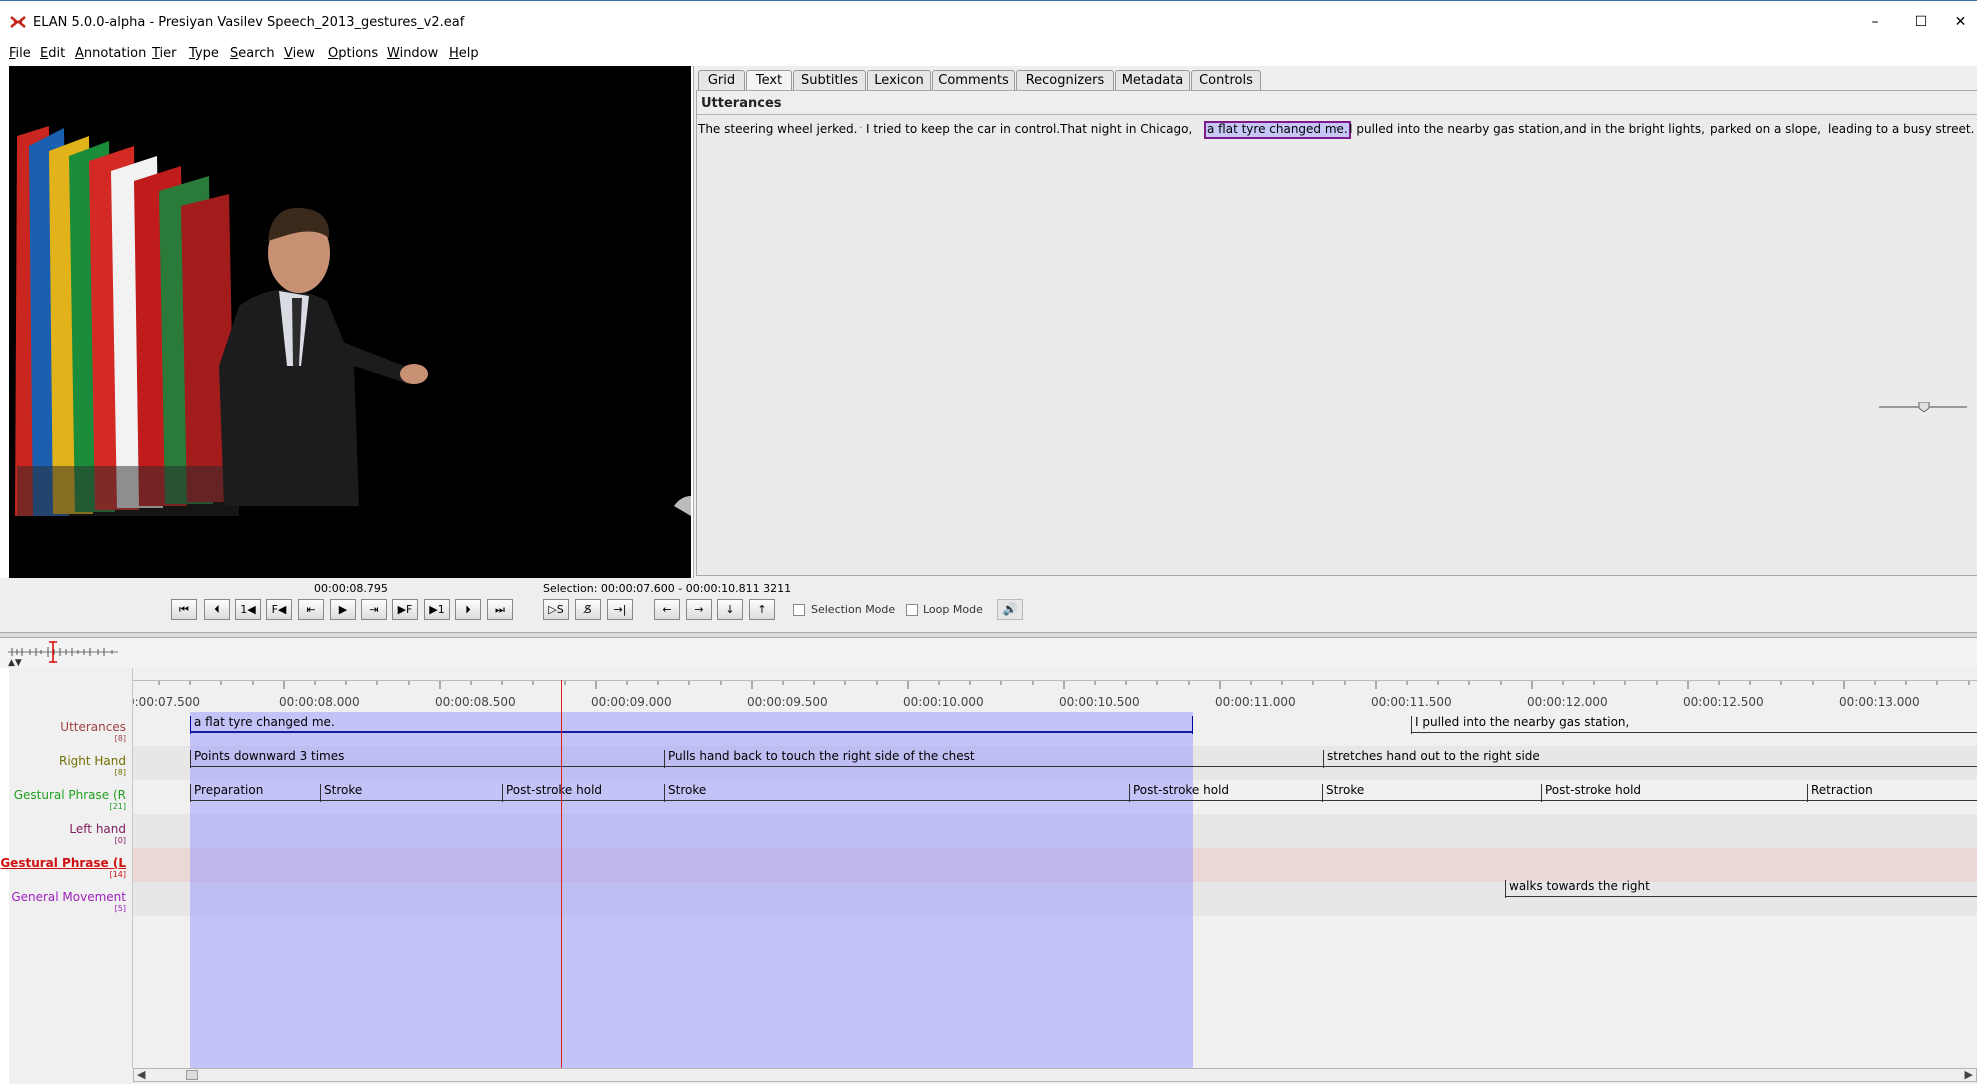 The height and width of the screenshot is (1084, 1977). I want to click on play-button: ▶, so click(343, 609).